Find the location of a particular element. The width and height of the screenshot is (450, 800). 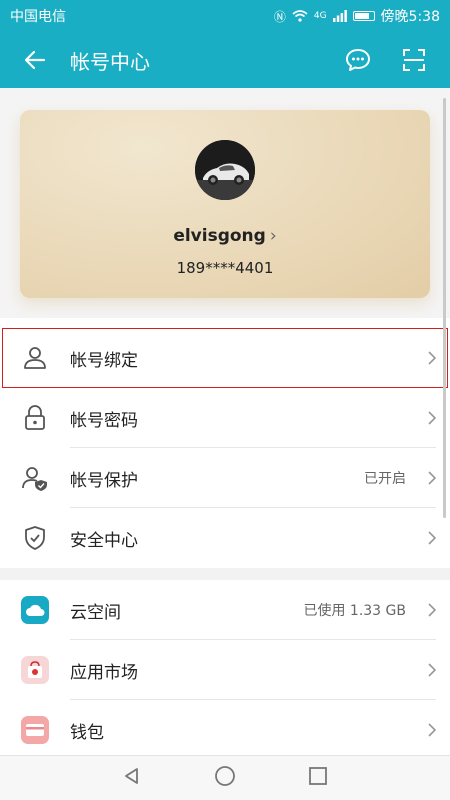

scan-button is located at coordinates (414, 60).